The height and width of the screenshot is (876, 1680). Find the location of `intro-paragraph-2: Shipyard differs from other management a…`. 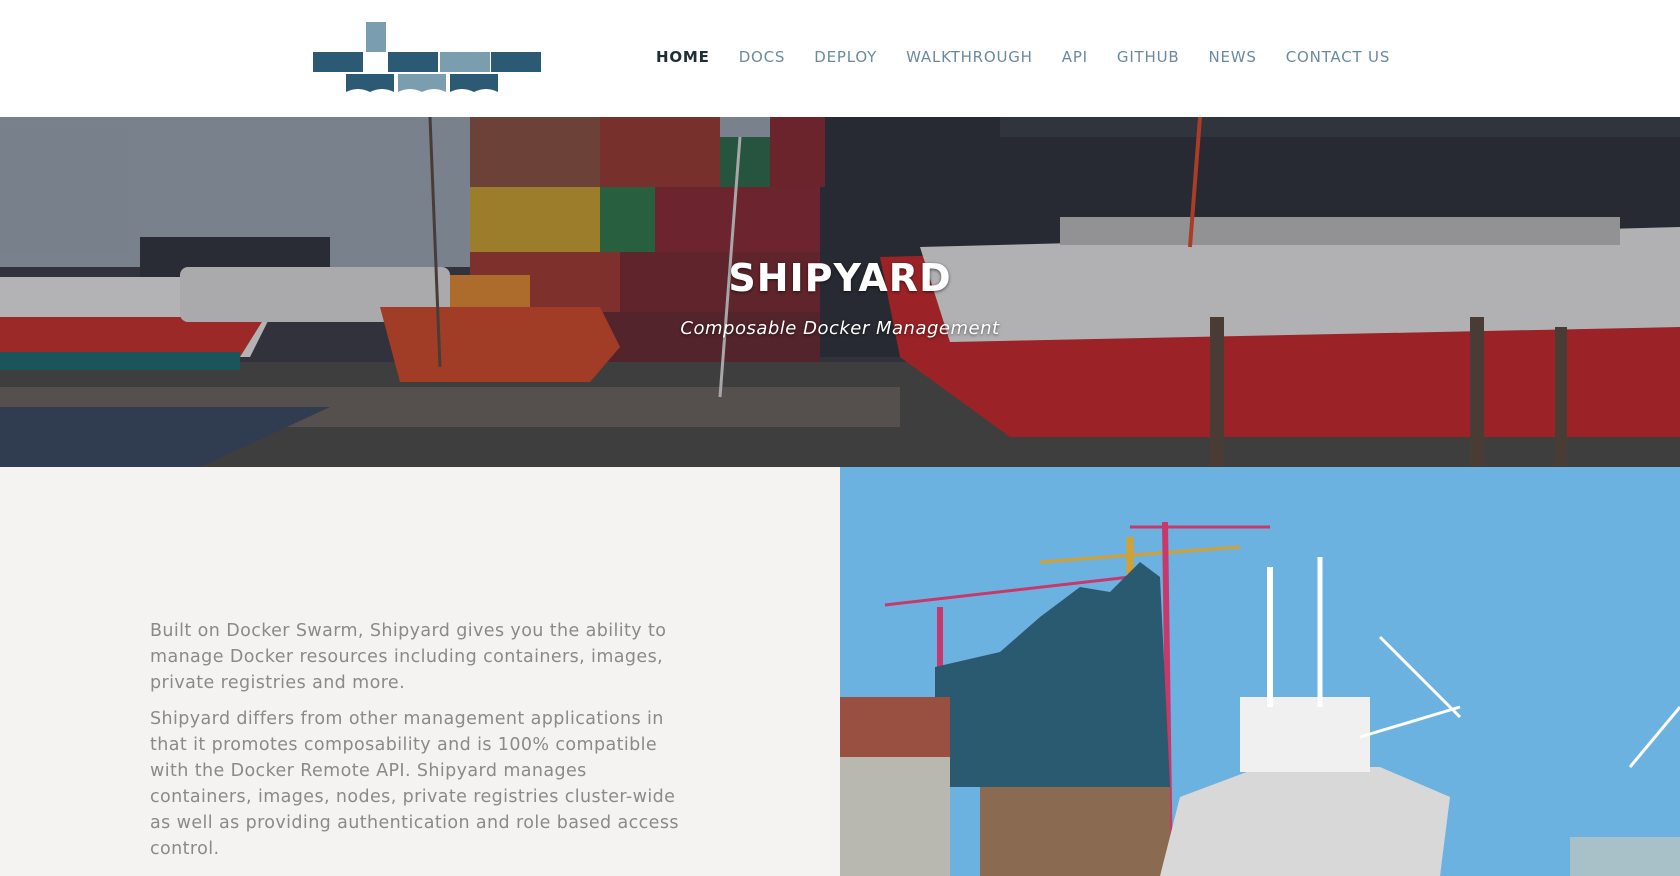

intro-paragraph-2: Shipyard differs from other management a… is located at coordinates (414, 784).